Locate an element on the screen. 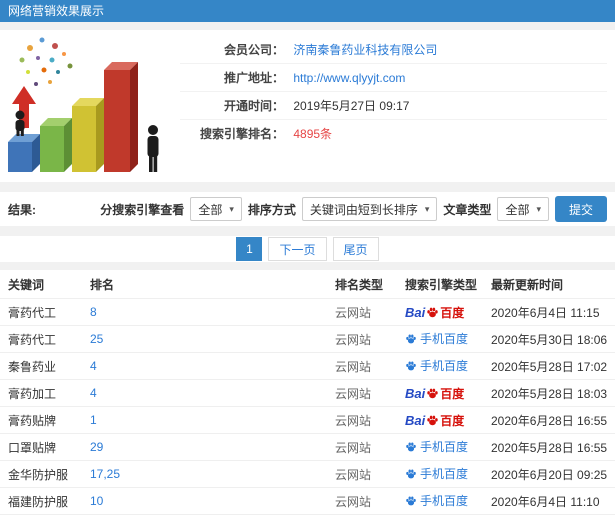 The image size is (615, 520). rank-count-label: 搜索引擎排名： is located at coordinates (241, 134).